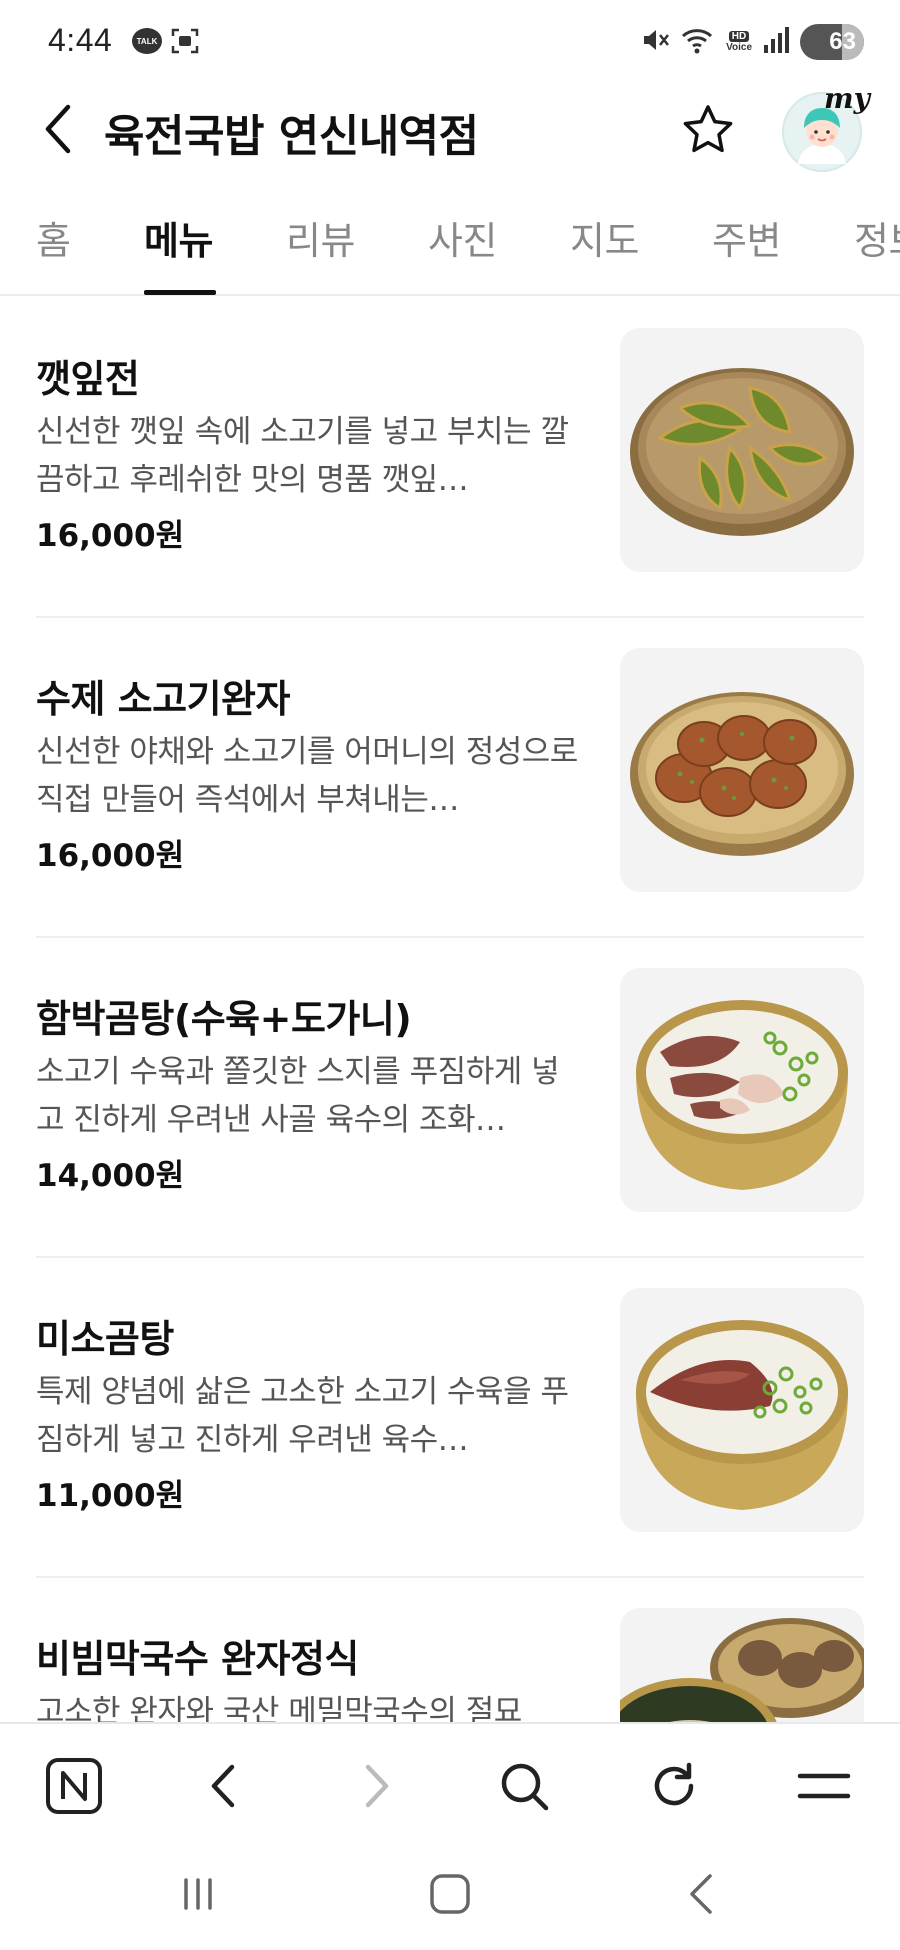 The width and height of the screenshot is (900, 1950). I want to click on favorite-button, so click(708, 130).